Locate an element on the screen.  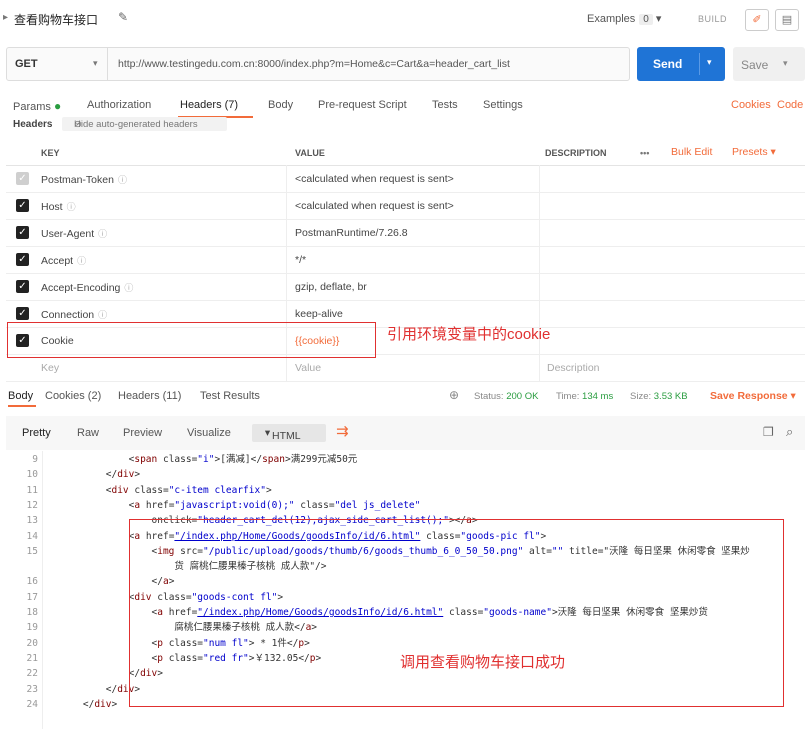
comments-icon: ▤ is located at coordinates (787, 20).